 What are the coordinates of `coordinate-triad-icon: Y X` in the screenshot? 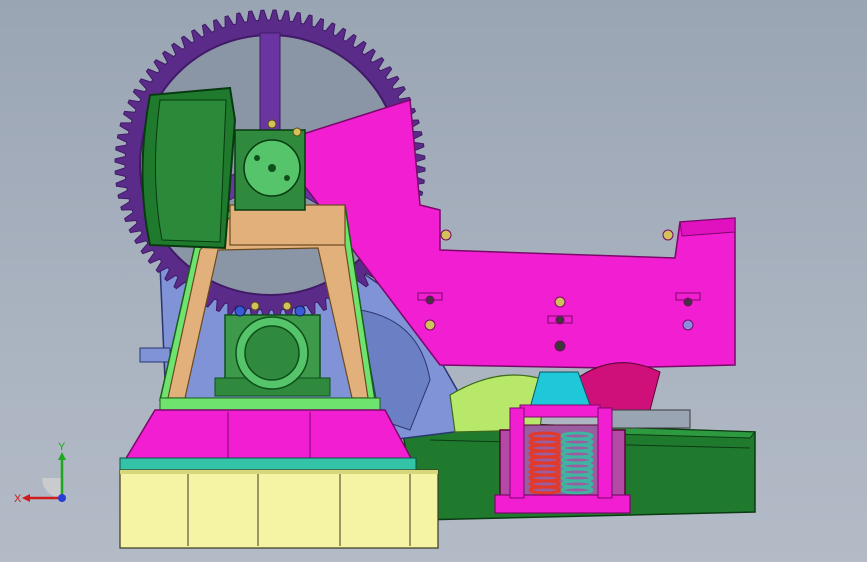 It's located at (40, 473).